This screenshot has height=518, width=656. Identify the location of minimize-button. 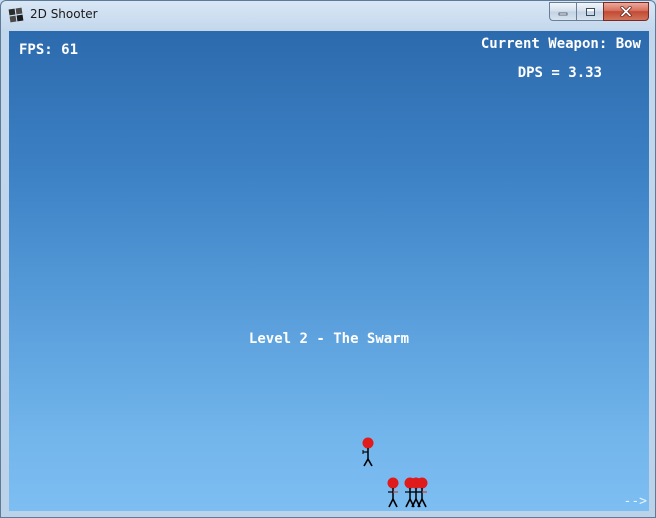
(562, 11).